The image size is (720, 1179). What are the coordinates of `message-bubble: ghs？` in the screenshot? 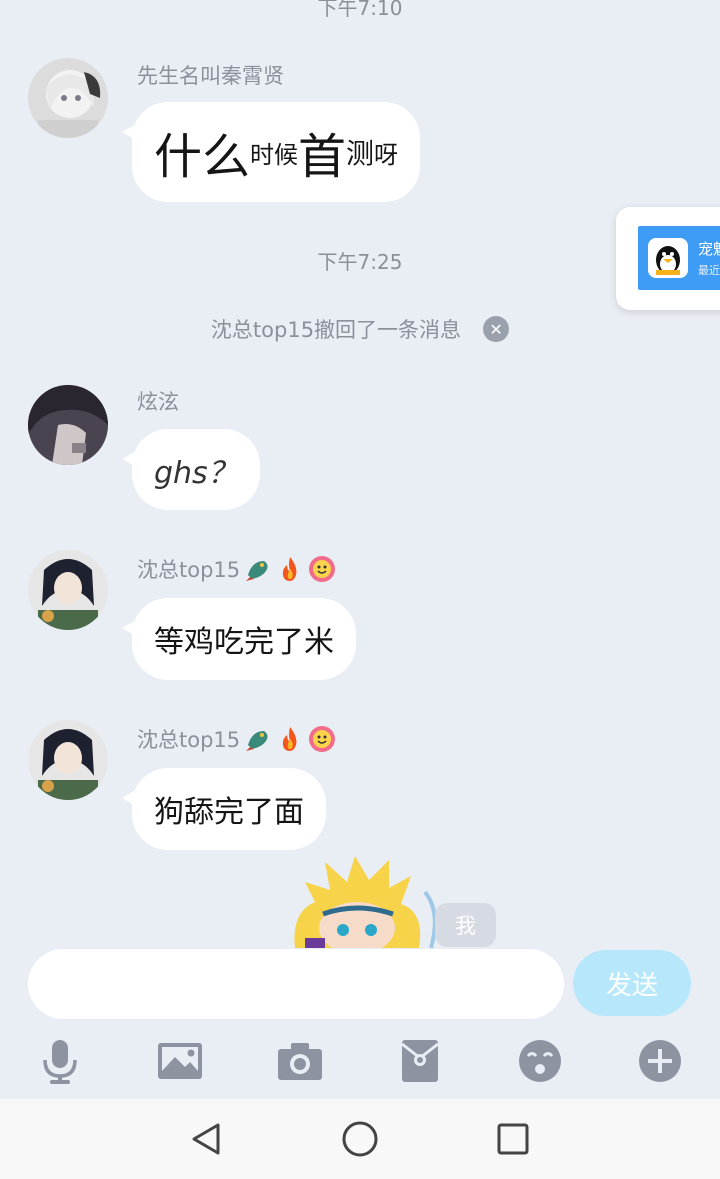 It's located at (191, 469).